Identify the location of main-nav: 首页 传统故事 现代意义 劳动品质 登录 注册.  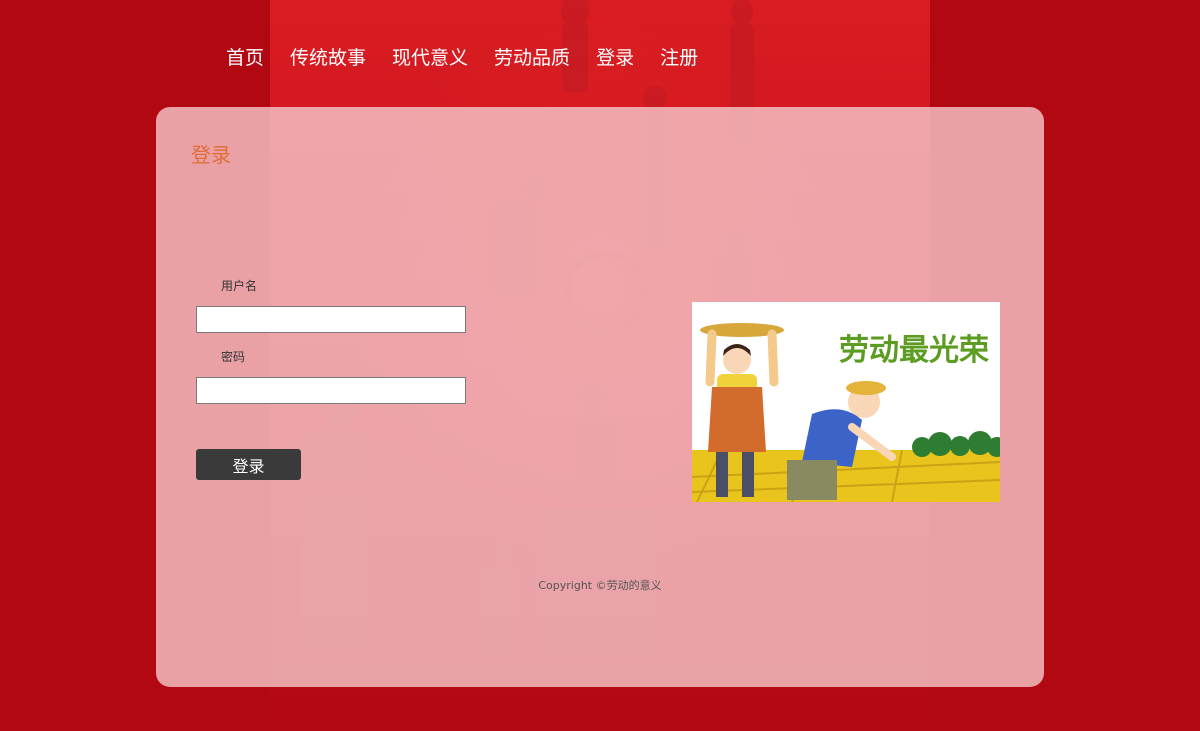
(462, 58).